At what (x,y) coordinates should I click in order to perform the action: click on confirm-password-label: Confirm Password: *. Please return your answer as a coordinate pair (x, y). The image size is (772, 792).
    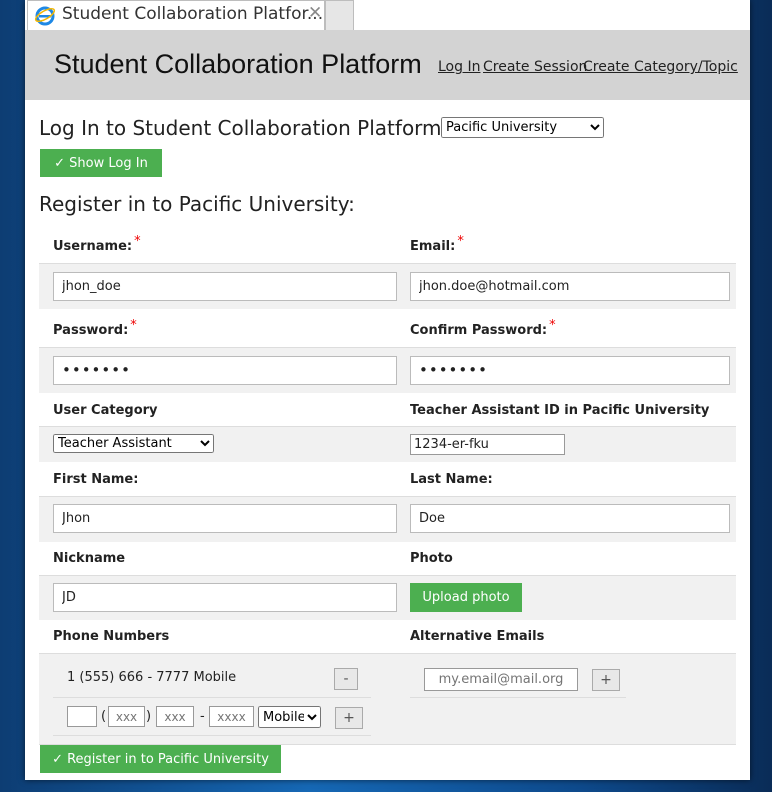
    Looking at the image, I should click on (483, 328).